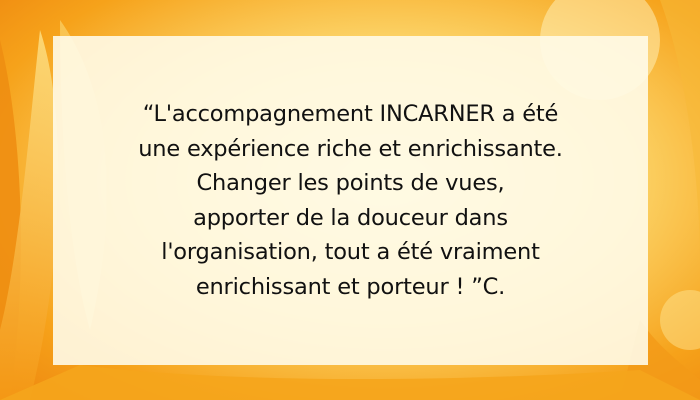 The image size is (700, 400). What do you see at coordinates (350, 114) in the screenshot?
I see `quote-line: “L'accompagnement INCARNER a été` at bounding box center [350, 114].